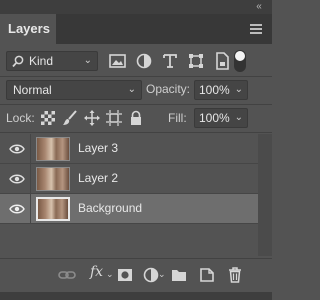  I want to click on layer-name: Layer 2, so click(98, 178).